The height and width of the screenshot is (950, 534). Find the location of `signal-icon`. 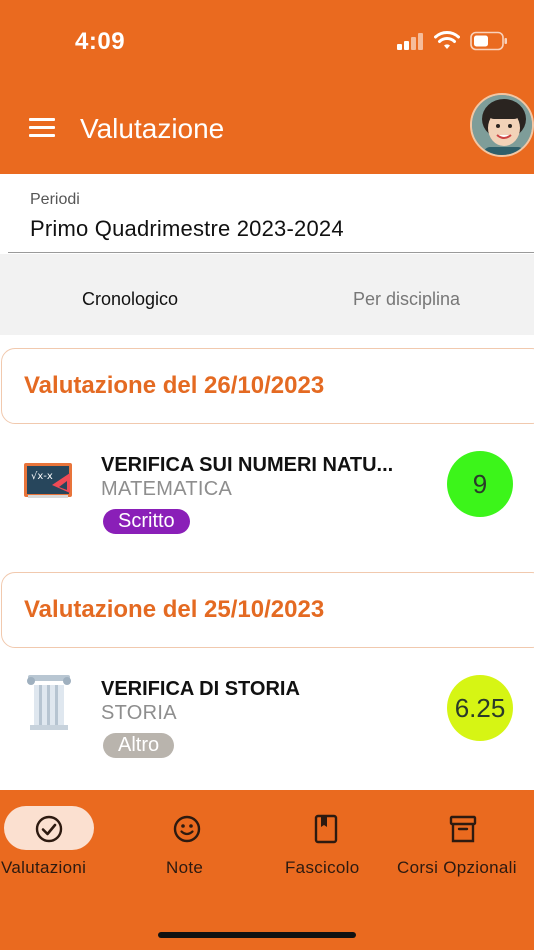

signal-icon is located at coordinates (411, 41).